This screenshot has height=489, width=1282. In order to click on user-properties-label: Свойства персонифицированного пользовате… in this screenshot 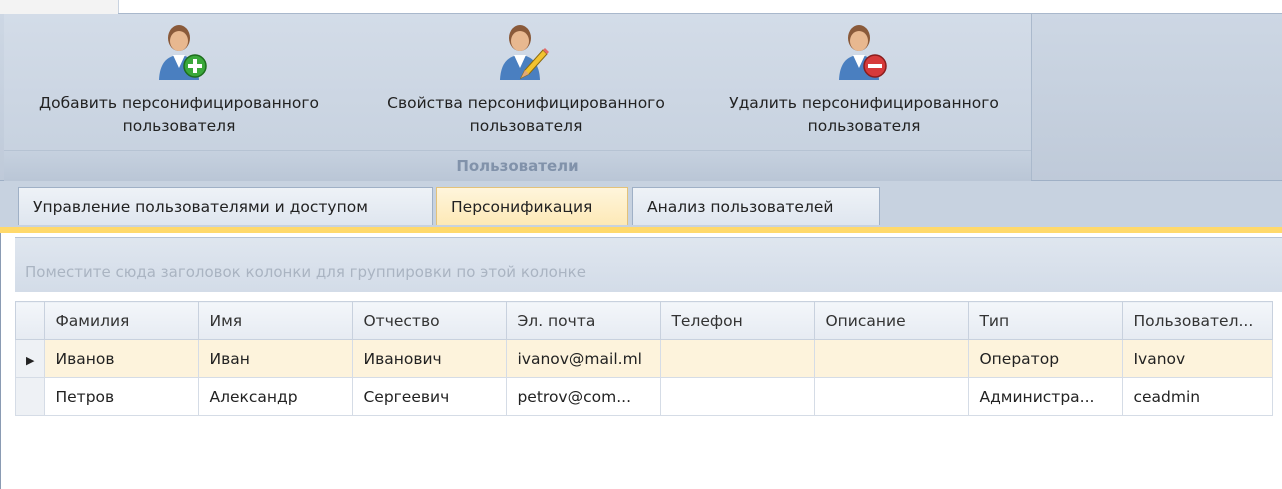, I will do `click(526, 114)`.